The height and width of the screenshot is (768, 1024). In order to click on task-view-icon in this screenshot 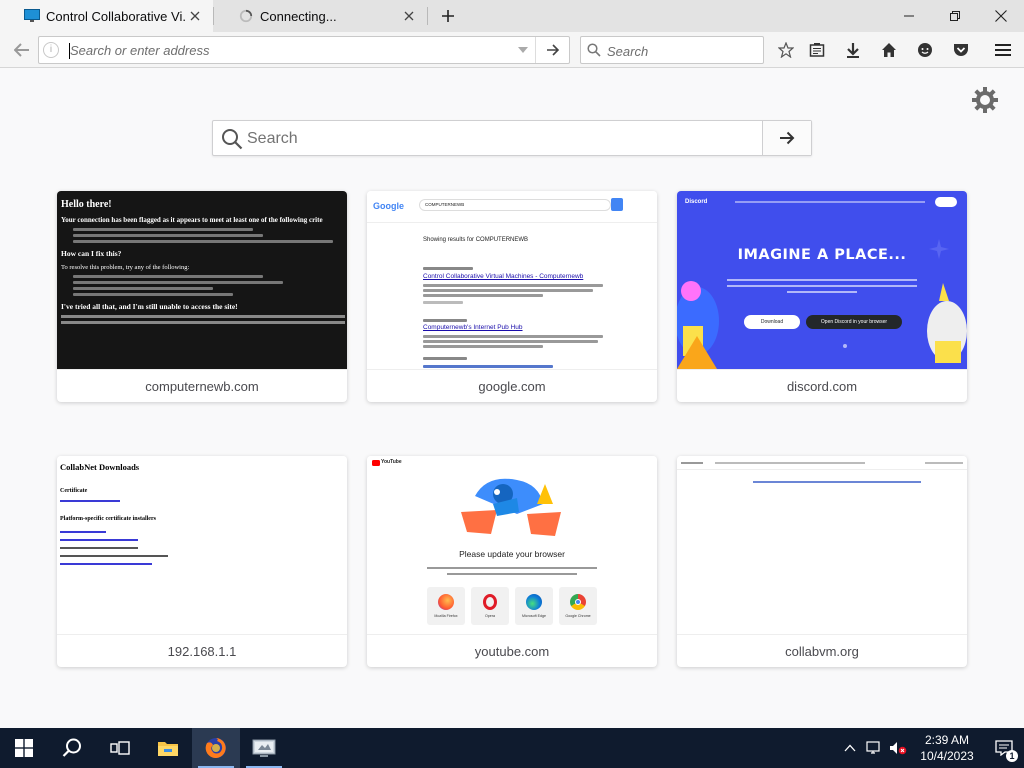, I will do `click(120, 748)`.